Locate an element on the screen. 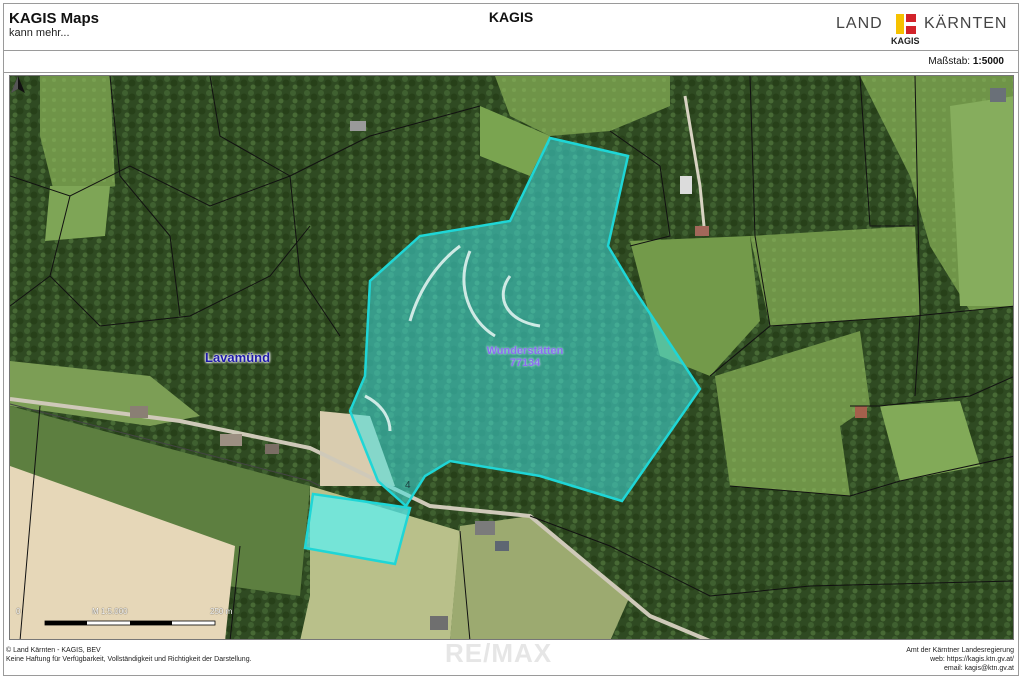 The height and width of the screenshot is (683, 1024). footer-office: Amt der Kärntner Landesregierung is located at coordinates (960, 650).